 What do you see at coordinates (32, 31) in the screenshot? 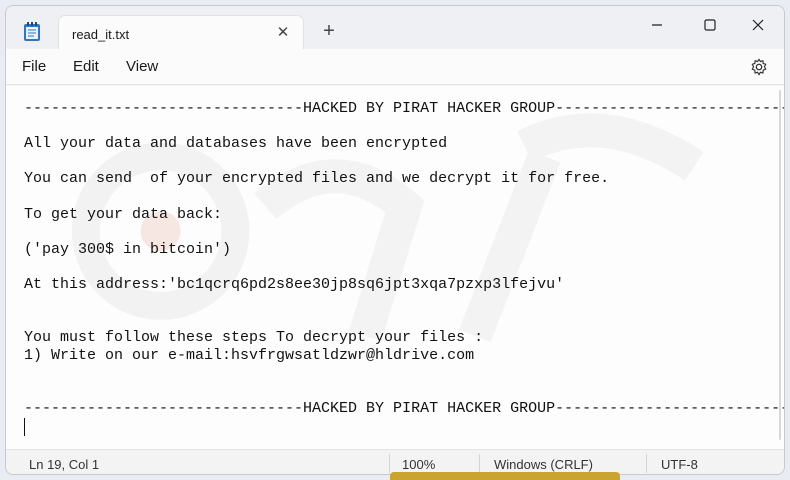
I see `notepad-icon` at bounding box center [32, 31].